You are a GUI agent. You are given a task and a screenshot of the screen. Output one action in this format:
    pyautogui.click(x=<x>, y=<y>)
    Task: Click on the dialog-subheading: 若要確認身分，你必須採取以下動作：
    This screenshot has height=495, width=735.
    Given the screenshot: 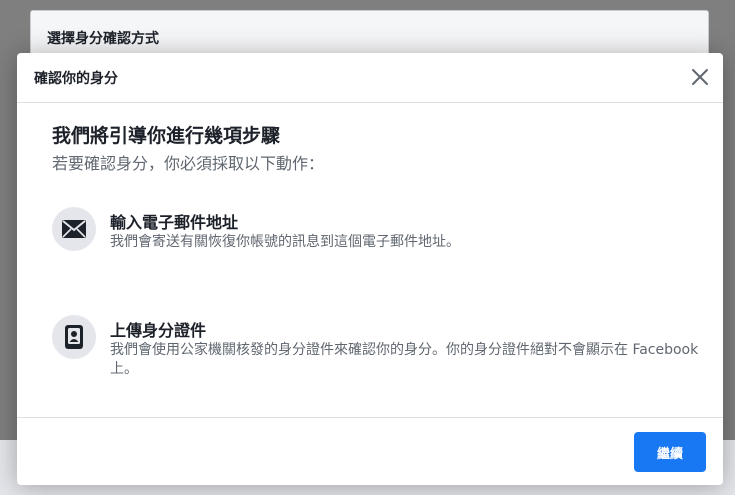 What is the action you would take?
    pyautogui.click(x=188, y=163)
    